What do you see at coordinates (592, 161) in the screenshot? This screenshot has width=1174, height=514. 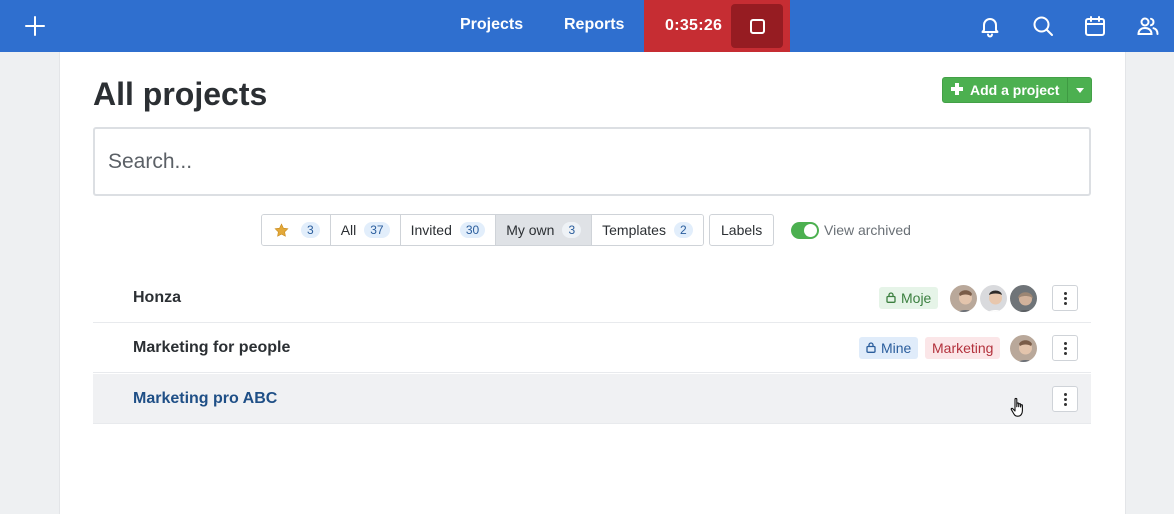 I see `search-input` at bounding box center [592, 161].